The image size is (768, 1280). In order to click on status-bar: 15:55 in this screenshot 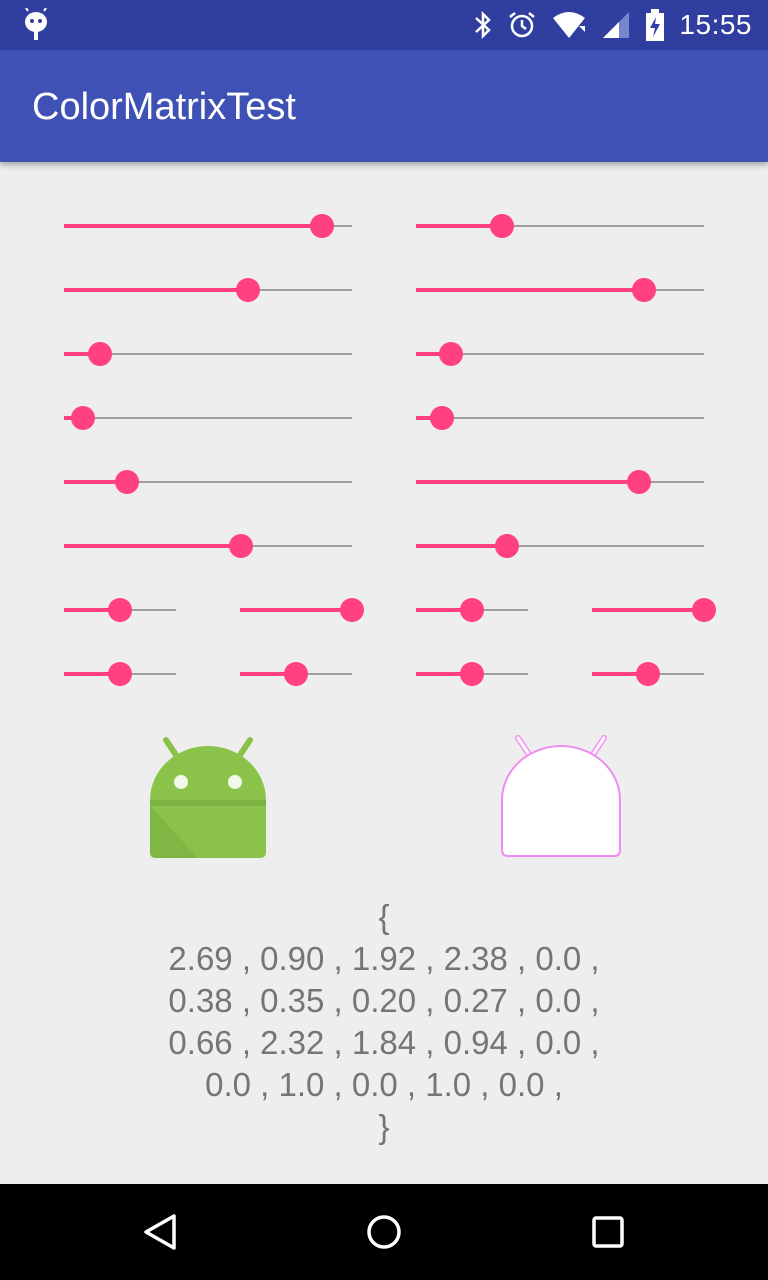, I will do `click(384, 25)`.